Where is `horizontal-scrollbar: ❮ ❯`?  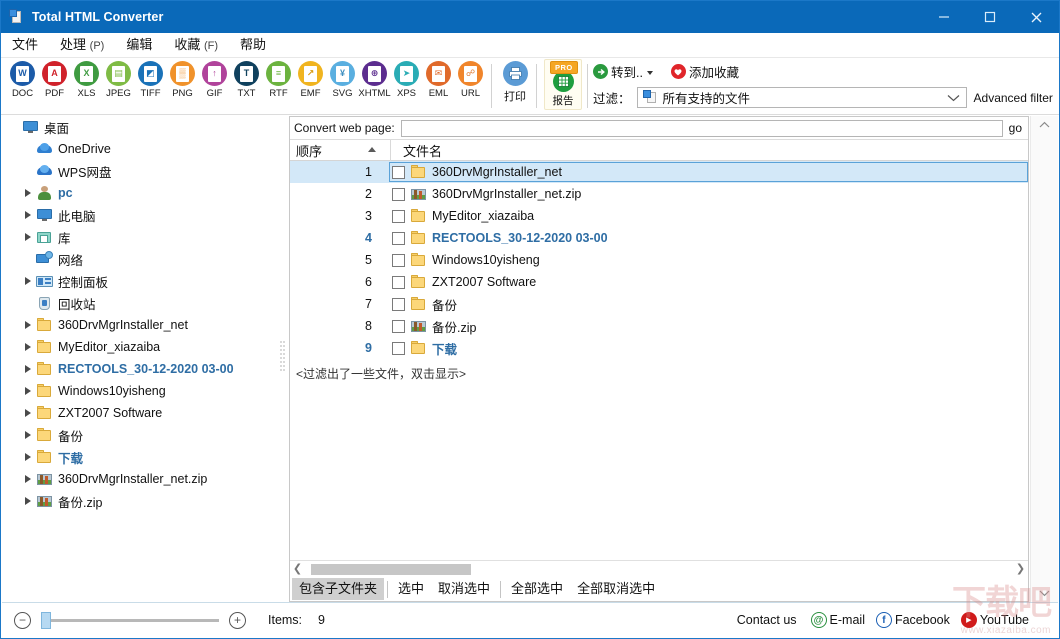
horizontal-scrollbar: ❮ ❯ is located at coordinates (659, 568).